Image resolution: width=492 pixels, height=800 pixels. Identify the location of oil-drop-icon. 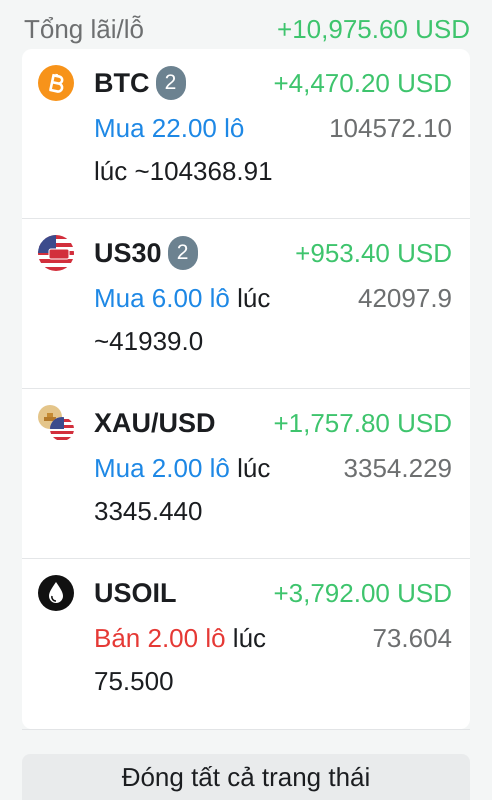
(56, 593).